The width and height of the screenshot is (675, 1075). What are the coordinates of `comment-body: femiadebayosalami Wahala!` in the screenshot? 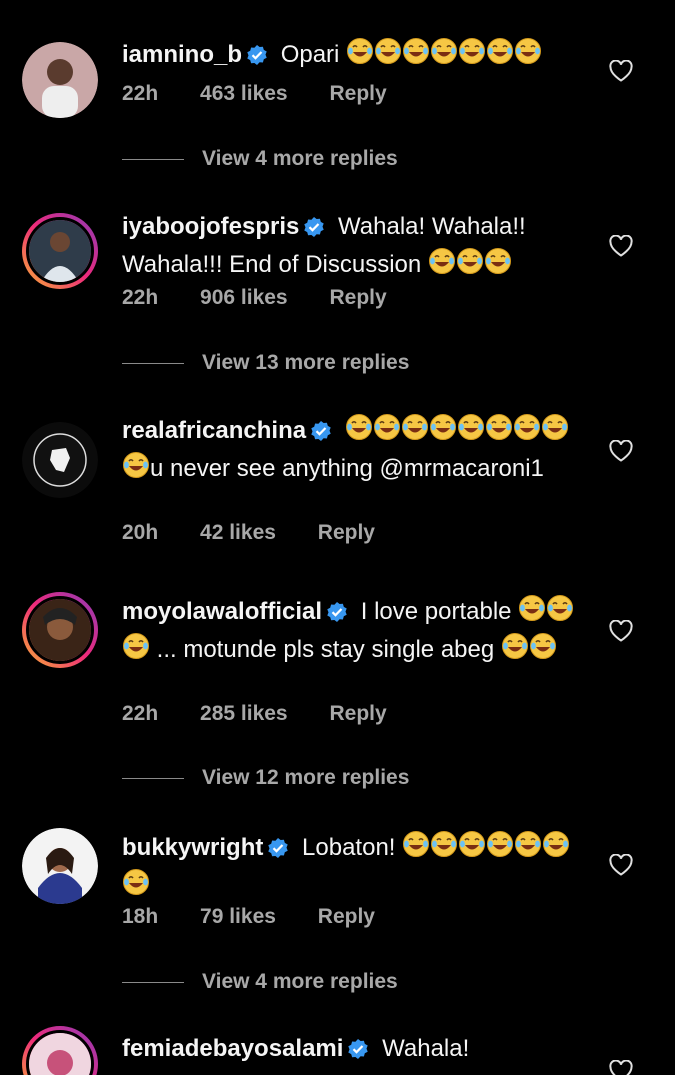 It's located at (353, 1050).